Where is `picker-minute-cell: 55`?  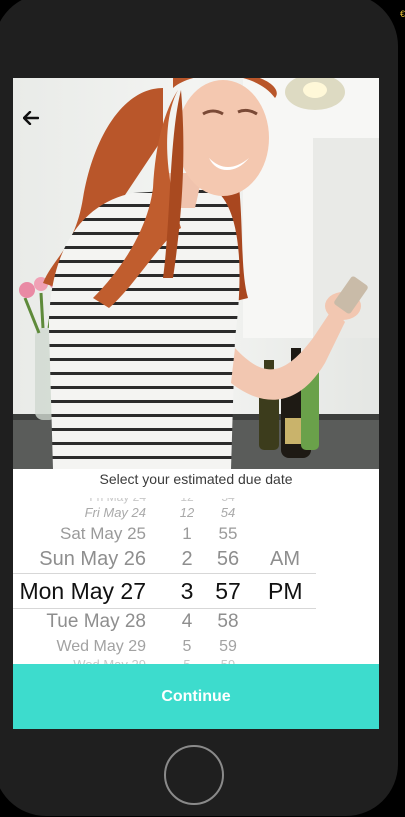
picker-minute-cell: 55 is located at coordinates (228, 533).